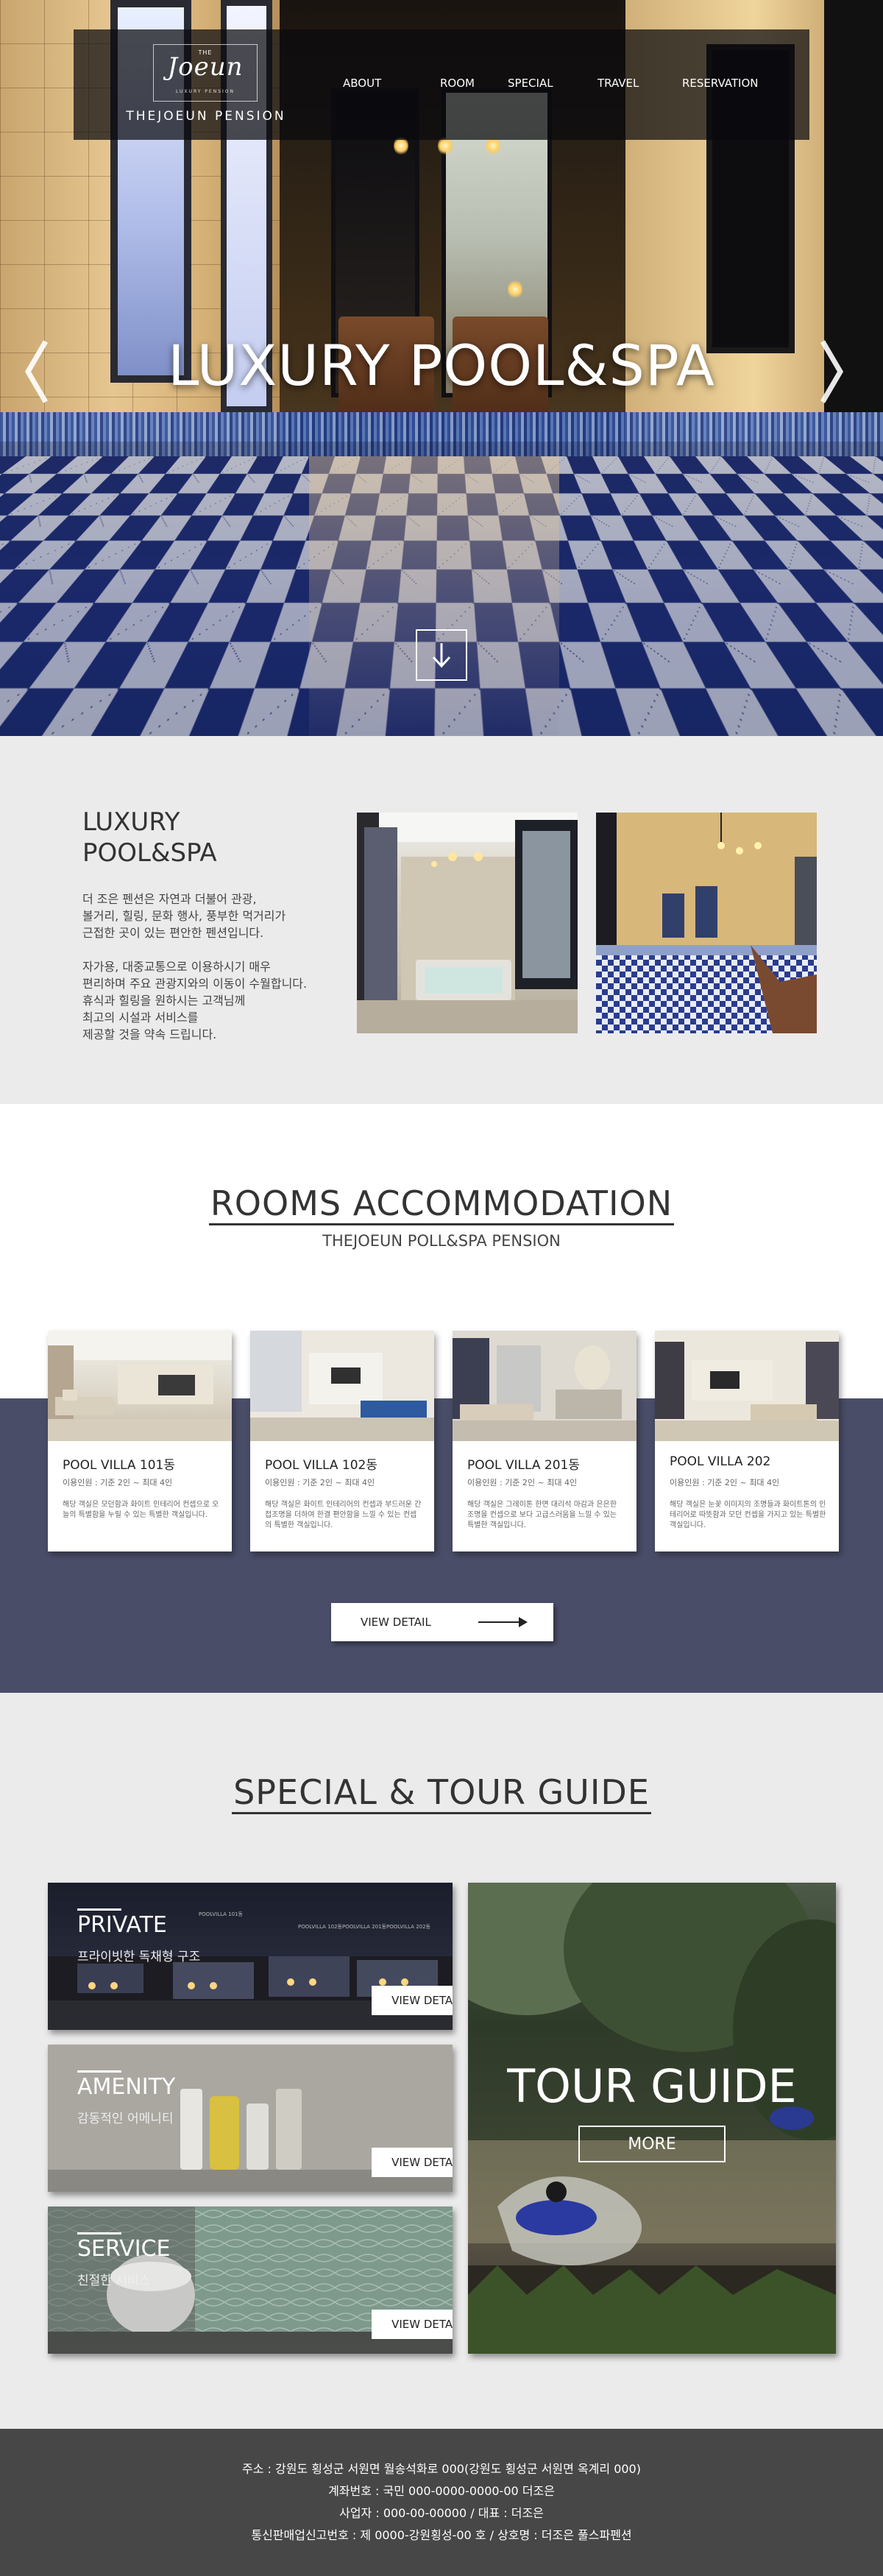 This screenshot has height=2576, width=883. What do you see at coordinates (320, 1927) in the screenshot?
I see `villa-label: POOLVILLA 102동` at bounding box center [320, 1927].